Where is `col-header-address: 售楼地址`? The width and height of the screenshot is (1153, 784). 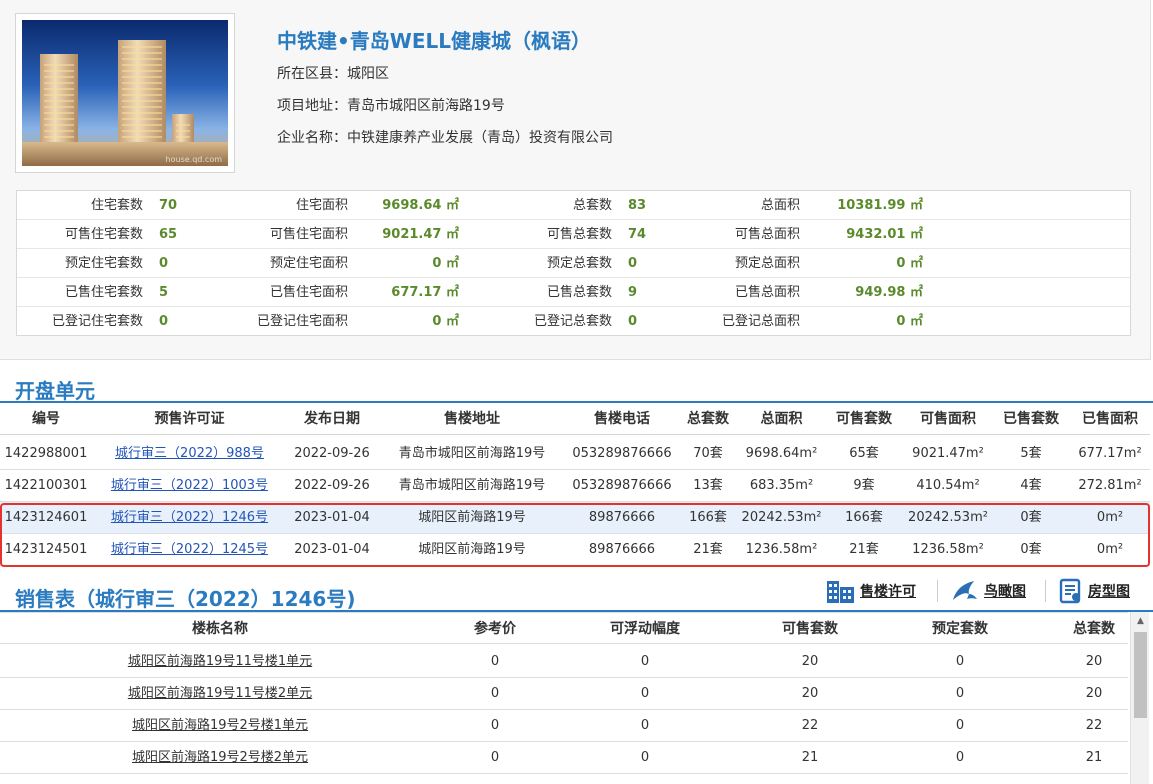 col-header-address: 售楼地址 is located at coordinates (472, 419).